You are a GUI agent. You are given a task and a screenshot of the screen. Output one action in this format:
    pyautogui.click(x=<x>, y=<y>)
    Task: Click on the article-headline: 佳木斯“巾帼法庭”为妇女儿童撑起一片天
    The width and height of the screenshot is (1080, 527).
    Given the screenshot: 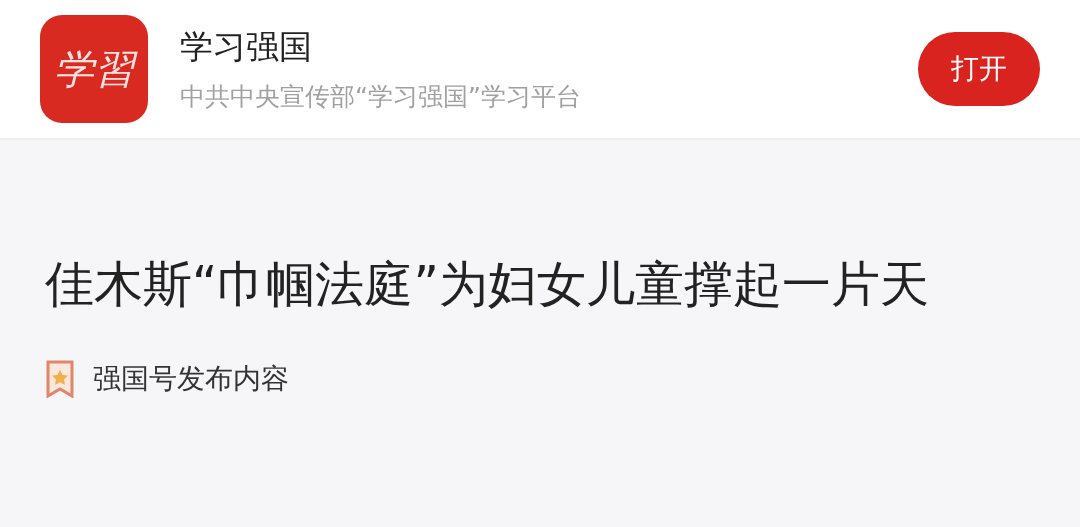 What is the action you would take?
    pyautogui.click(x=487, y=285)
    